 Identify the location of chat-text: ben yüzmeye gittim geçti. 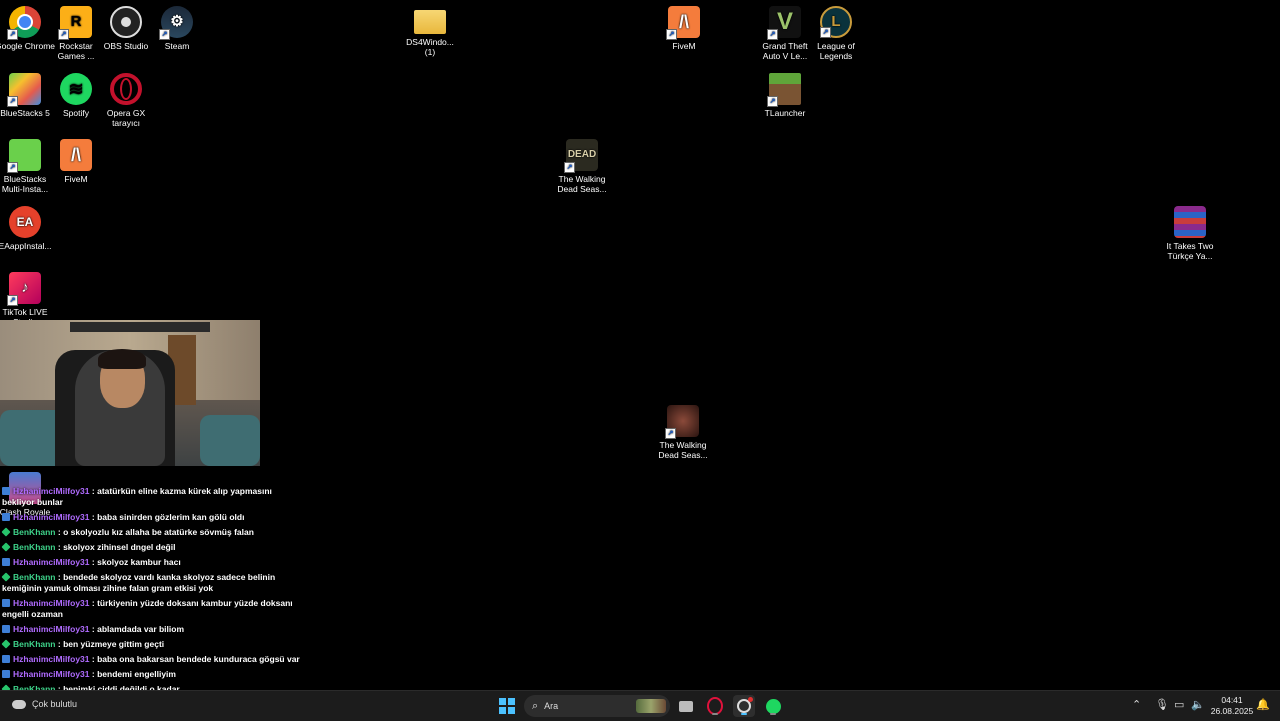
(114, 644).